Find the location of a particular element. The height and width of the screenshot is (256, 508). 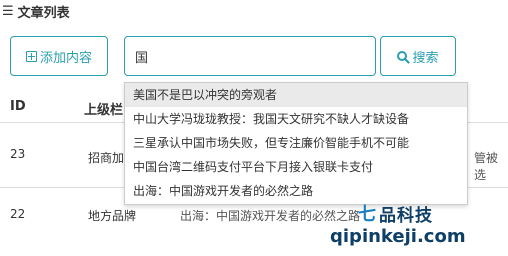

column-header-id: ID is located at coordinates (18, 106).